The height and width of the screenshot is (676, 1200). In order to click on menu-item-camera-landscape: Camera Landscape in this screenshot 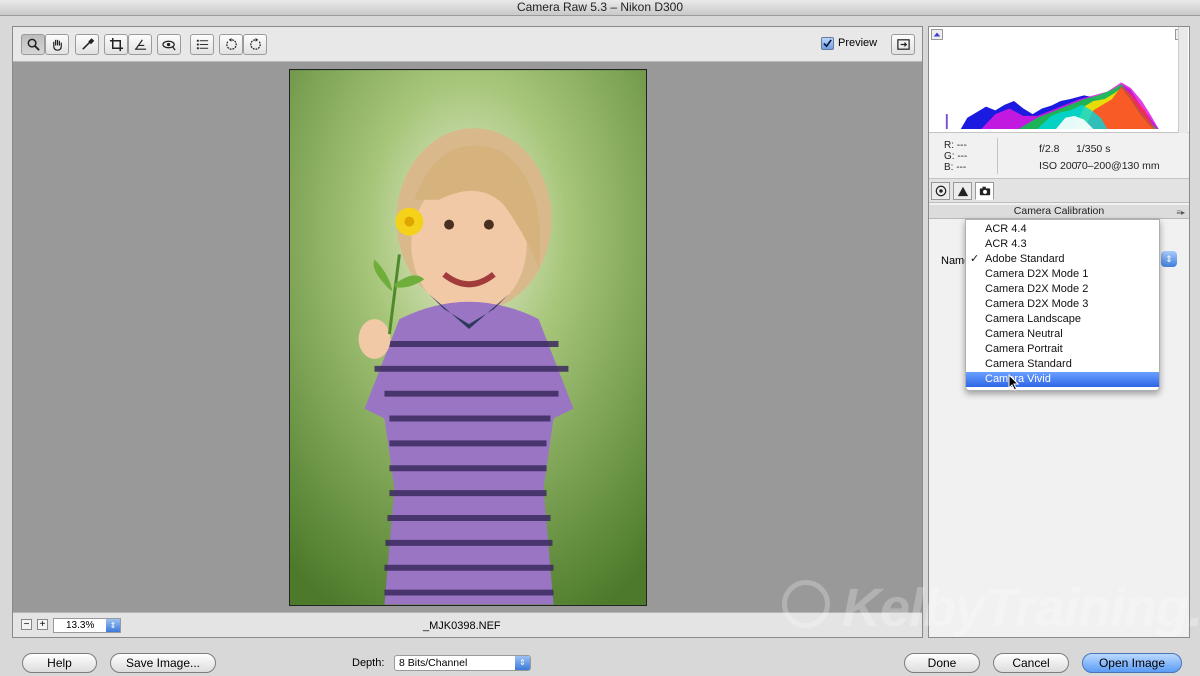, I will do `click(1062, 319)`.